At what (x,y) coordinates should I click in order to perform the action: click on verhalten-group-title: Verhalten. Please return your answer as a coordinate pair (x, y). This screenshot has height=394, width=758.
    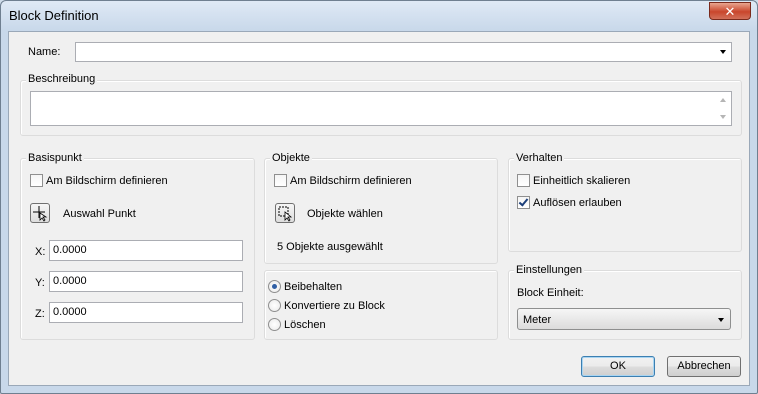
    Looking at the image, I should click on (539, 158).